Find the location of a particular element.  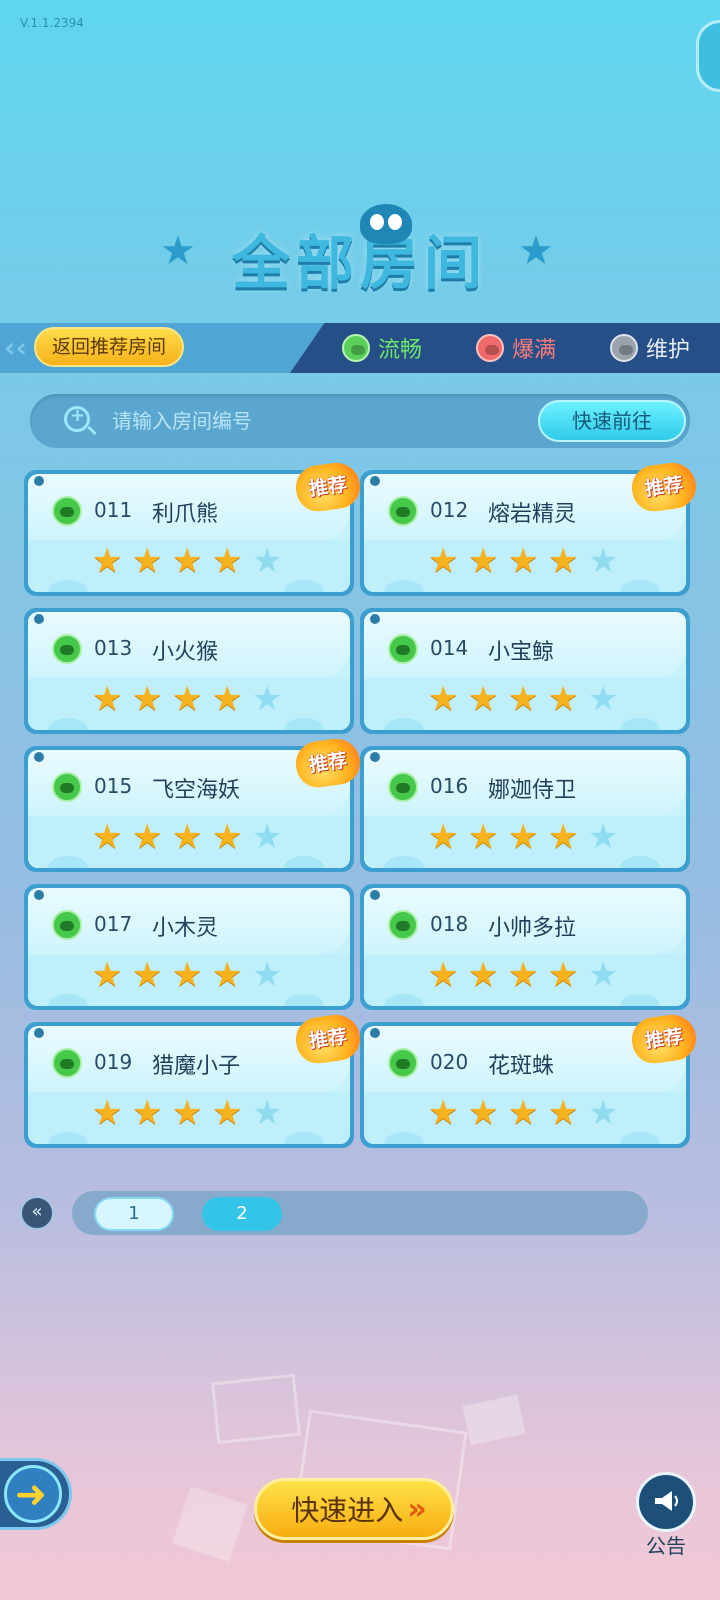

room-number: 011 is located at coordinates (113, 510).